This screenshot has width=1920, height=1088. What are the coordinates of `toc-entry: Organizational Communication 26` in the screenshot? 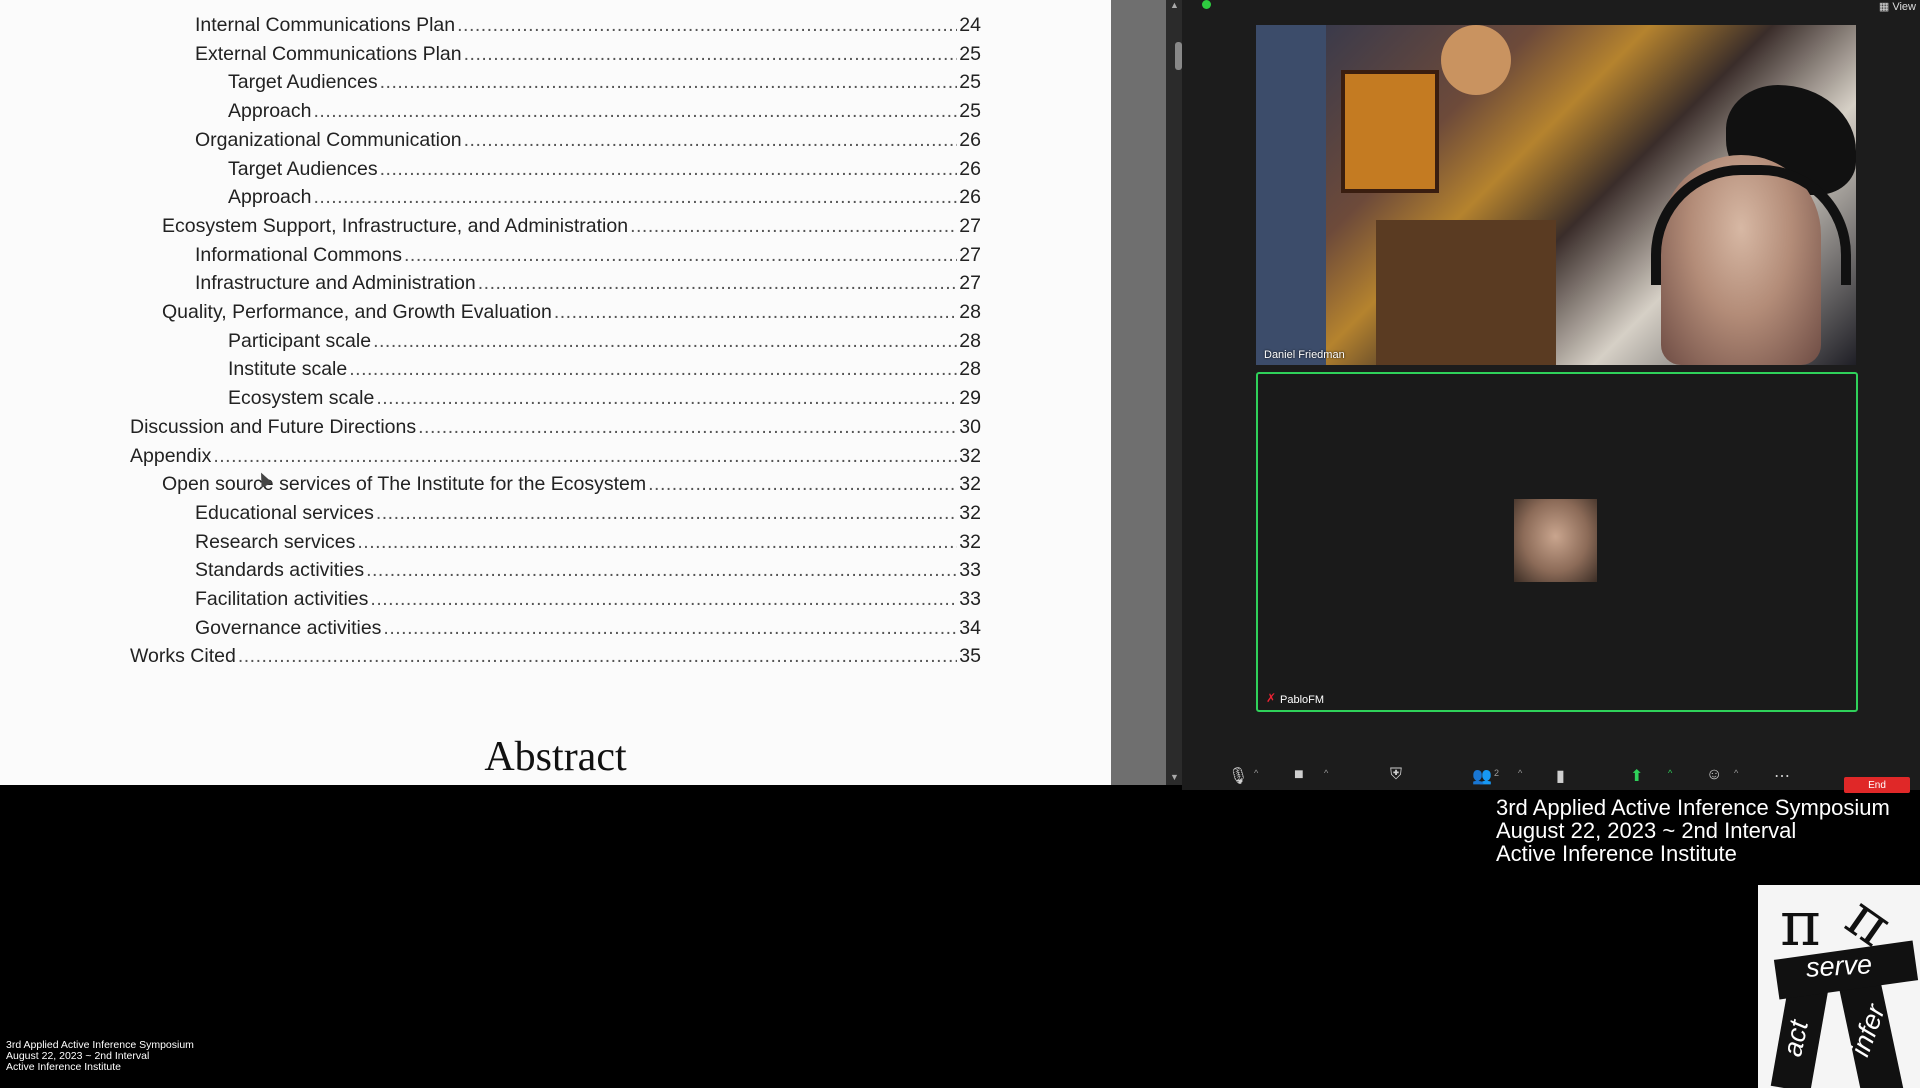 It's located at (588, 143).